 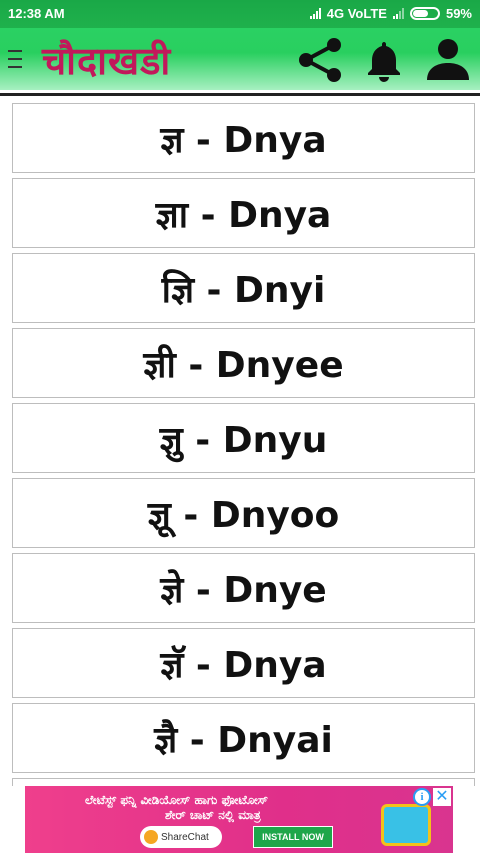 What do you see at coordinates (240, 59) in the screenshot?
I see `app-bar: चौदाखडी` at bounding box center [240, 59].